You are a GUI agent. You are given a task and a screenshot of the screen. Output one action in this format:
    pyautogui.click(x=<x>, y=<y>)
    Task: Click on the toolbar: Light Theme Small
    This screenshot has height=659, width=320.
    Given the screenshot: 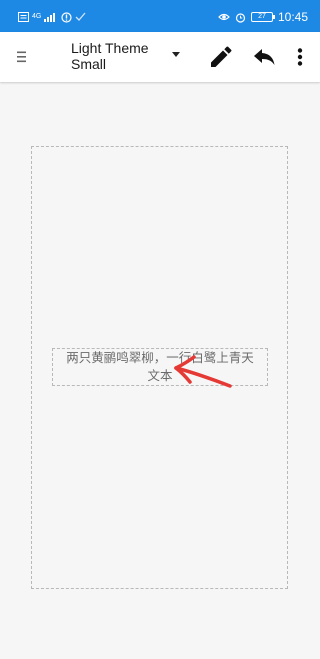 What is the action you would take?
    pyautogui.click(x=160, y=57)
    